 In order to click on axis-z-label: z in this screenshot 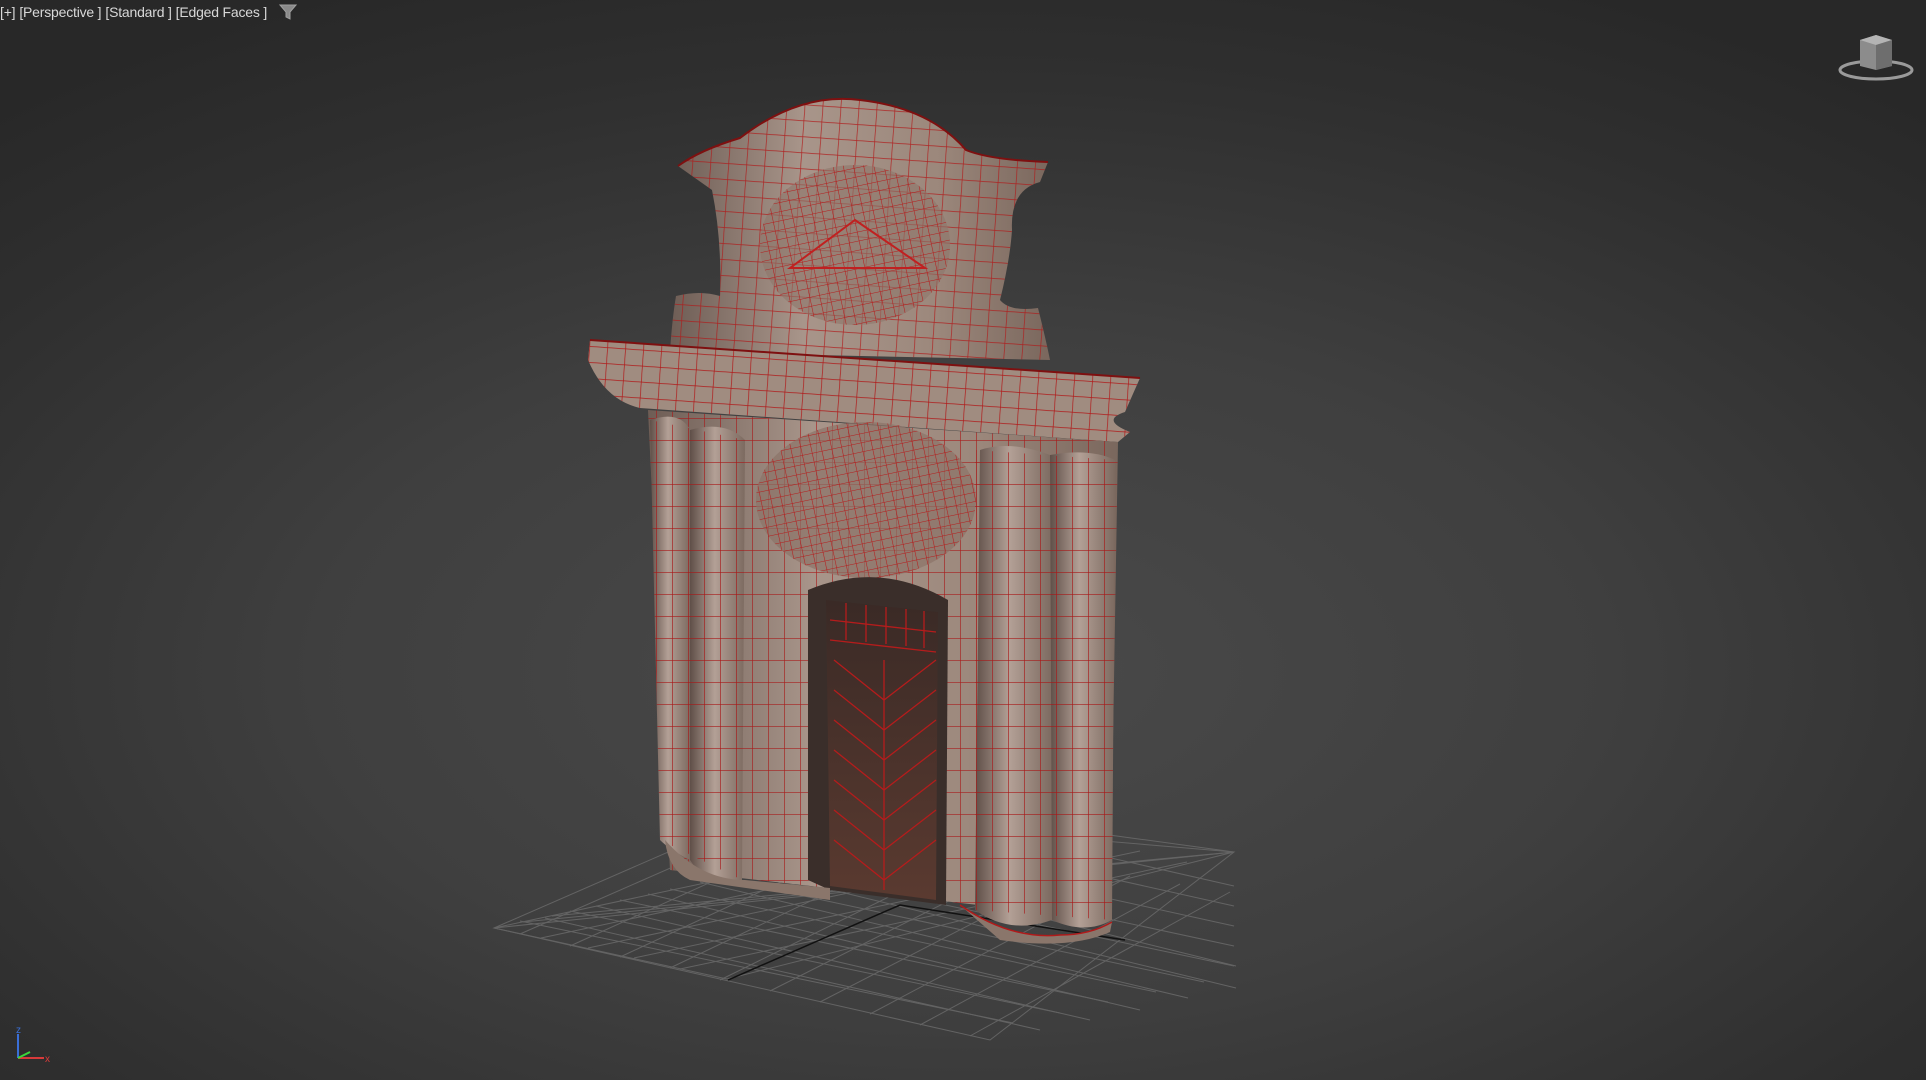, I will do `click(18, 1030)`.